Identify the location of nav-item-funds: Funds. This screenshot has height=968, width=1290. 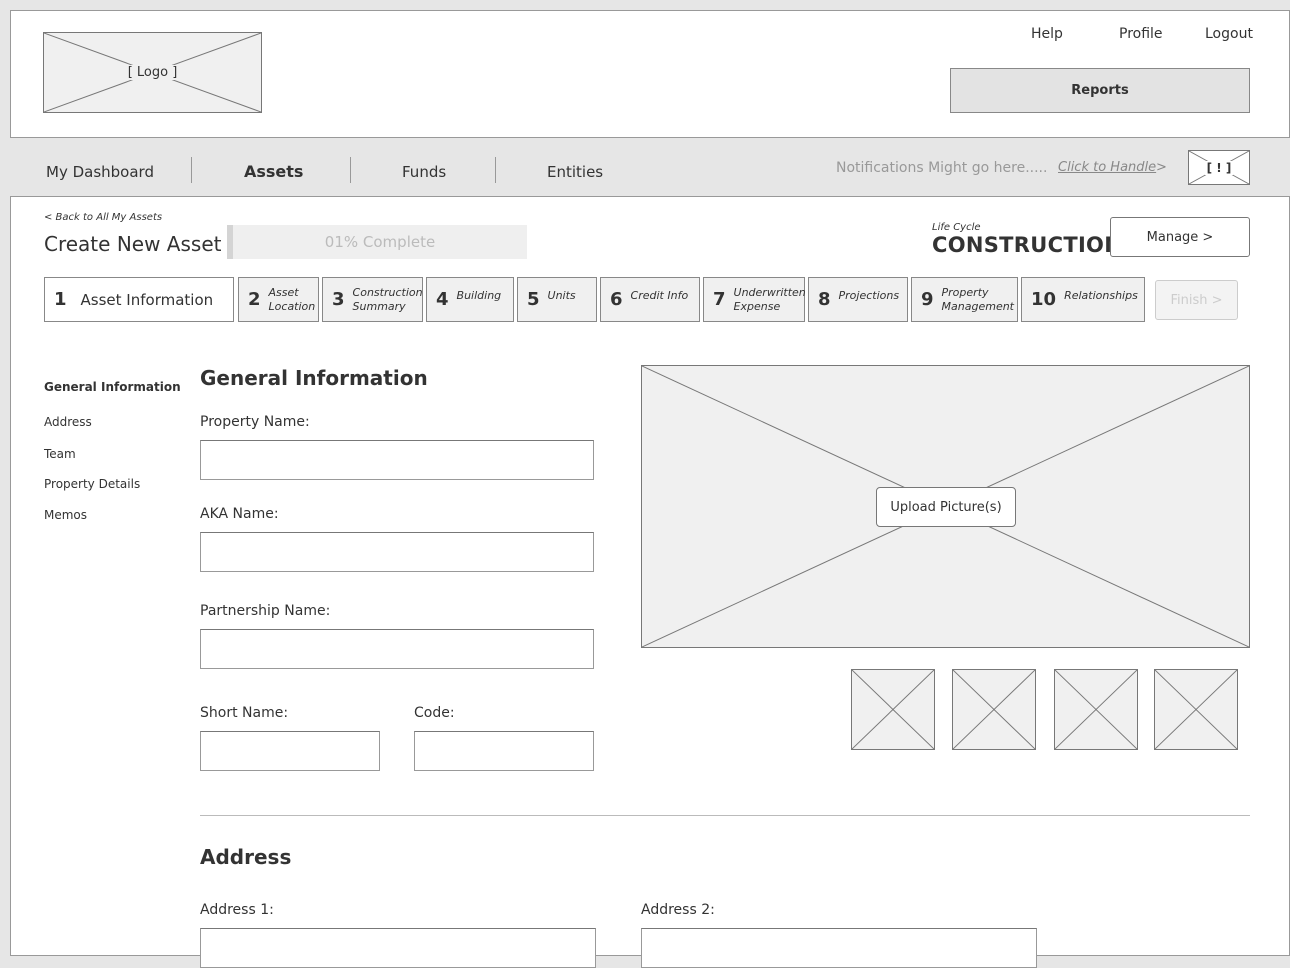
(424, 172).